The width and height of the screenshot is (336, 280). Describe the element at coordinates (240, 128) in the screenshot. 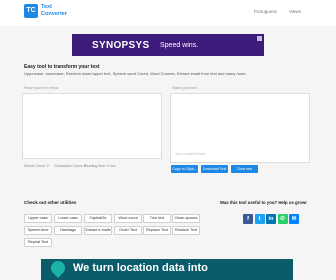

I see `output-textarea: Your converted text` at that location.